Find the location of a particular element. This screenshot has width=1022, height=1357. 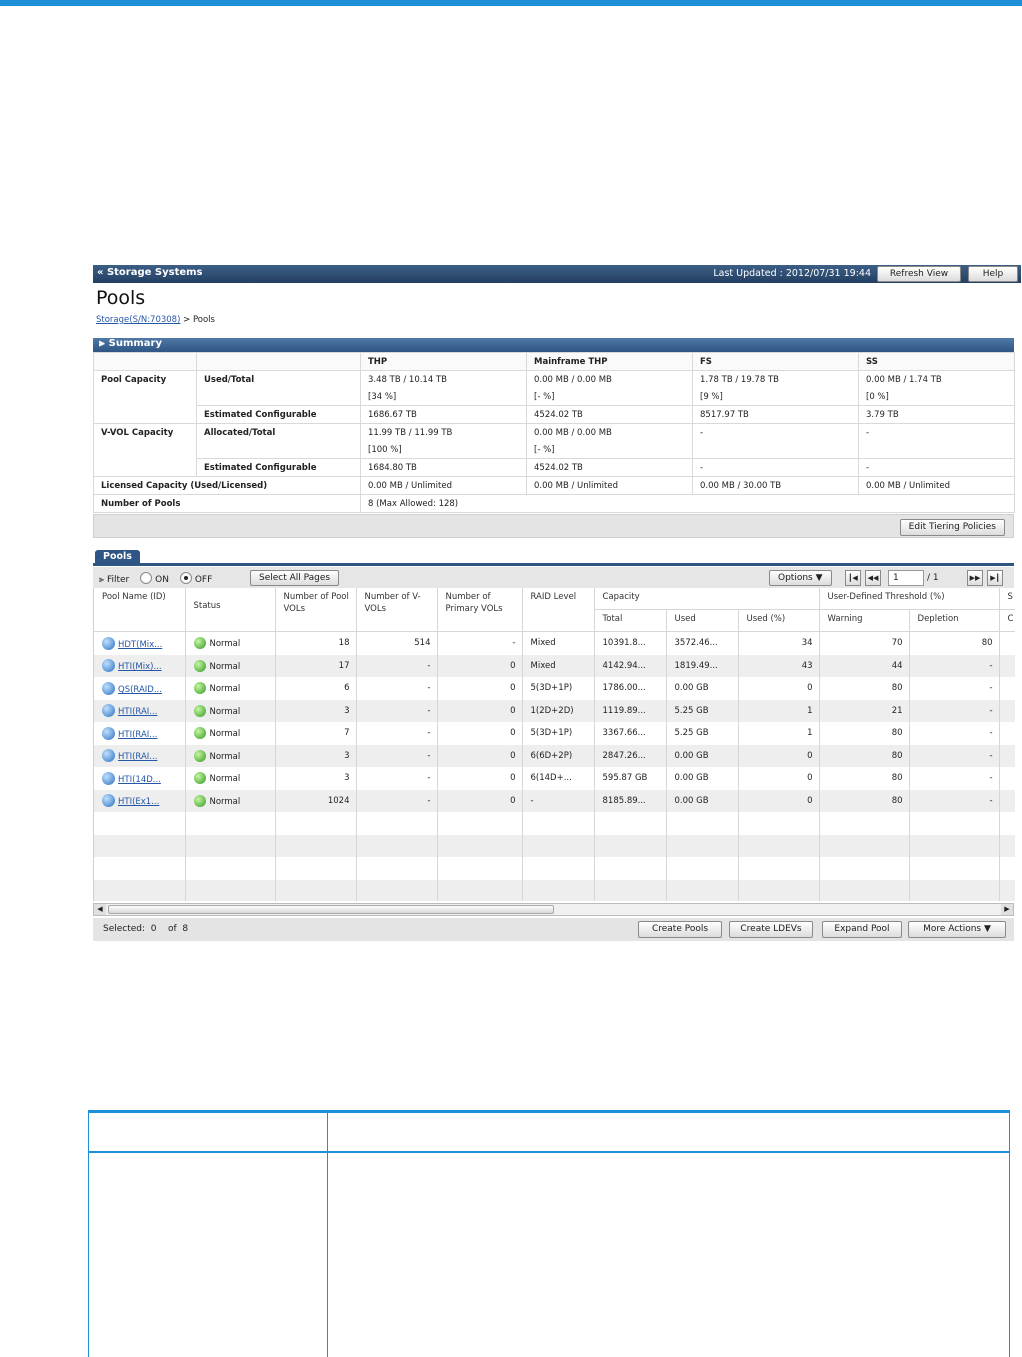

page-number-input: 1 is located at coordinates (906, 578).